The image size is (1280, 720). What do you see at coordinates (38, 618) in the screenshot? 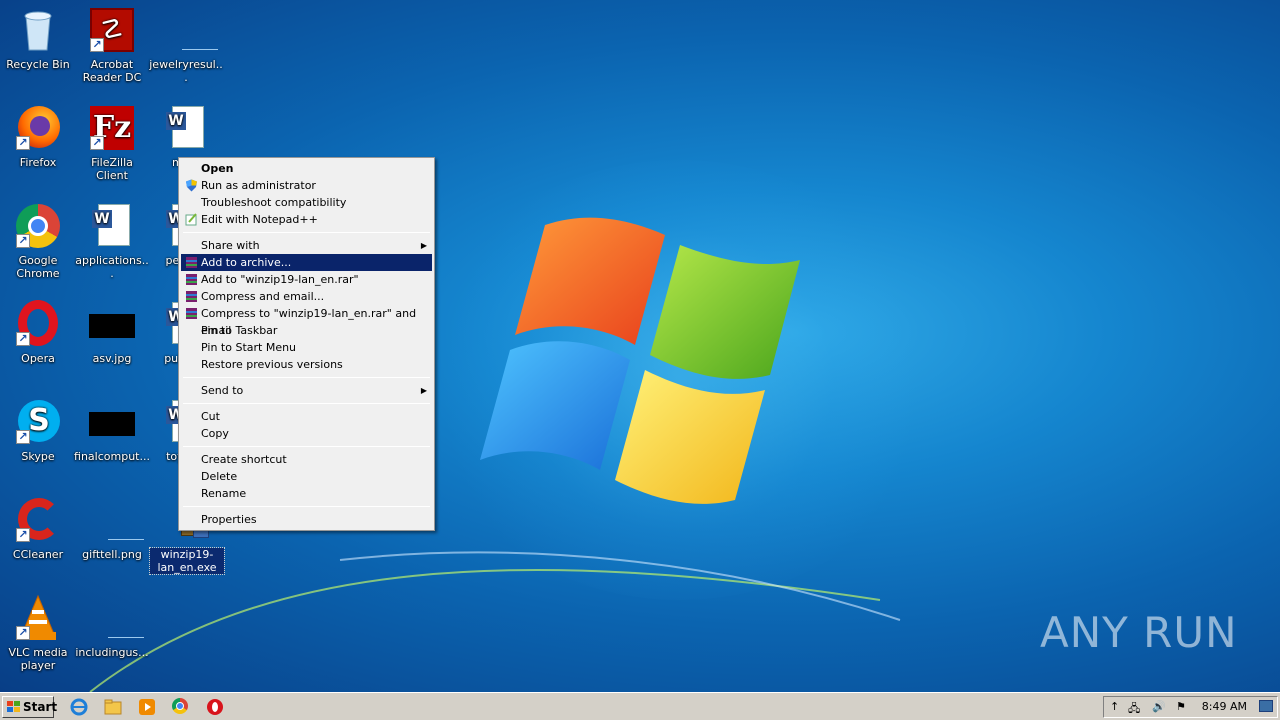
I see `vlc-icon: ↗` at bounding box center [38, 618].